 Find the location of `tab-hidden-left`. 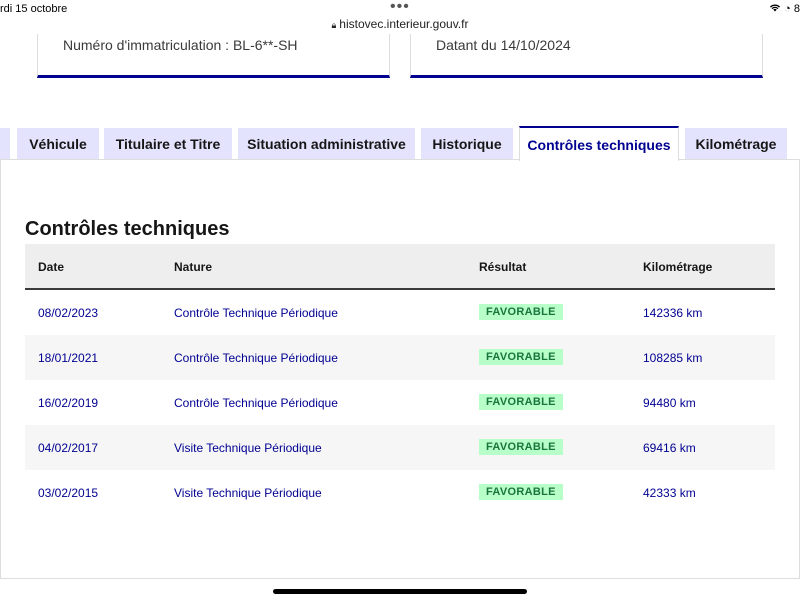

tab-hidden-left is located at coordinates (5, 144).